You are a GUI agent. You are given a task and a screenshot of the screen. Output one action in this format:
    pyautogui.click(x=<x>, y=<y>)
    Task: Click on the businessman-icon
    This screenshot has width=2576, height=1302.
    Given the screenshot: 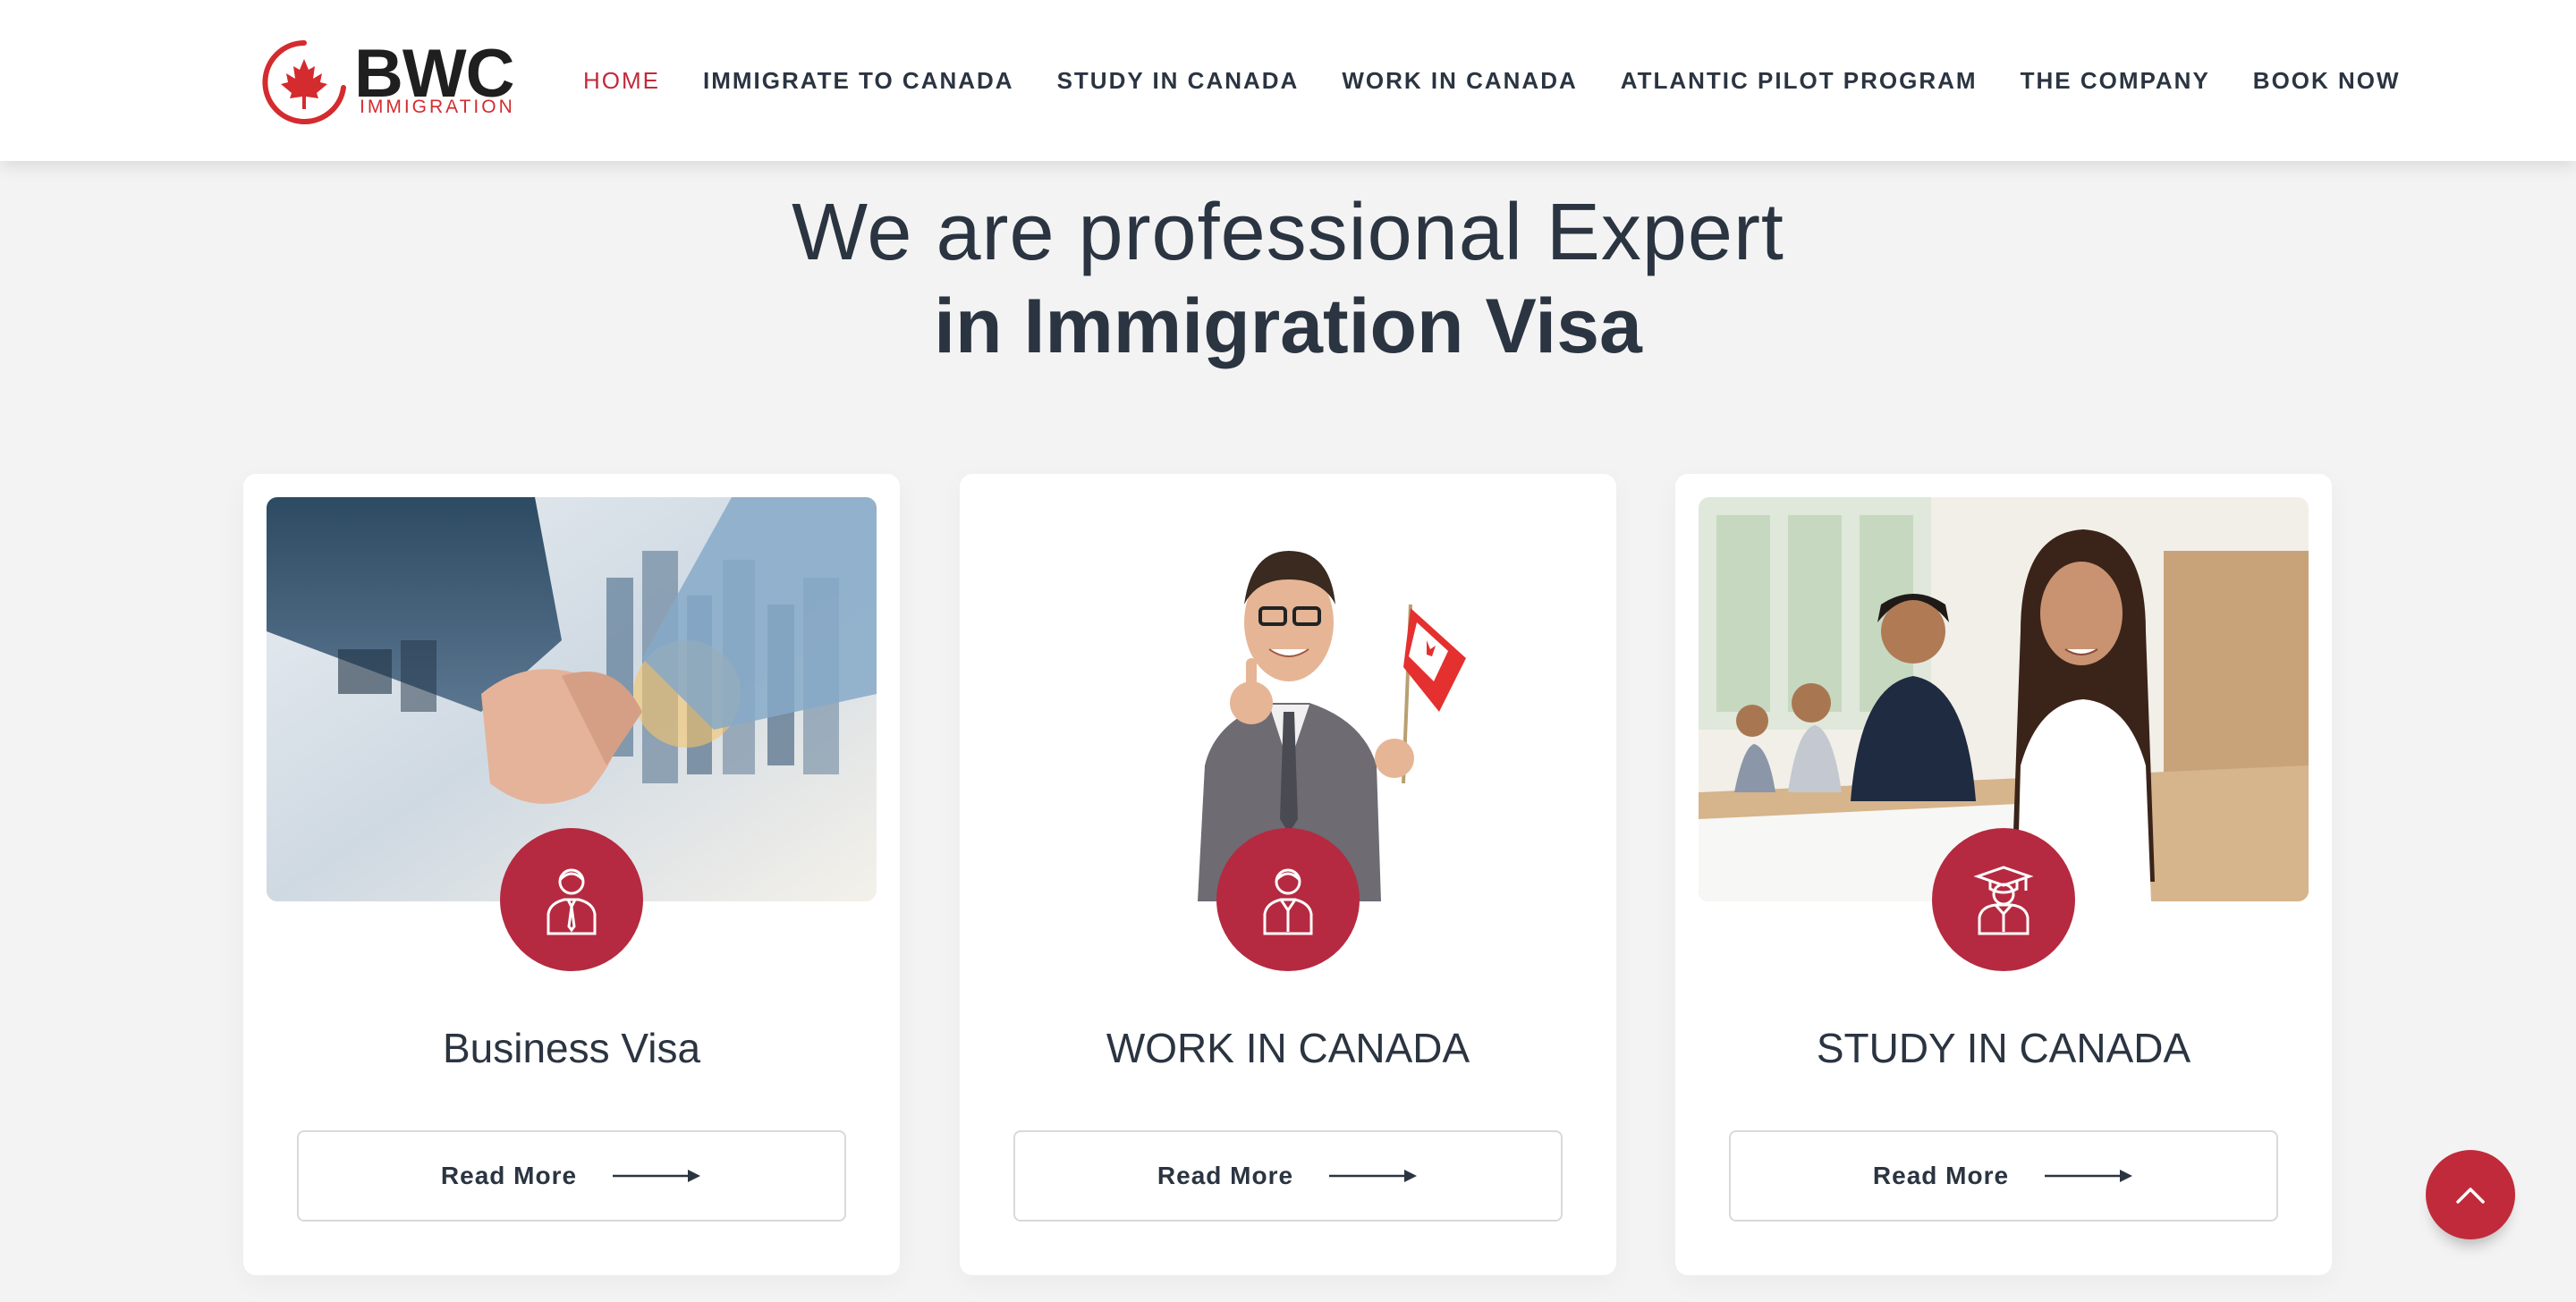 What is the action you would take?
    pyautogui.click(x=572, y=901)
    